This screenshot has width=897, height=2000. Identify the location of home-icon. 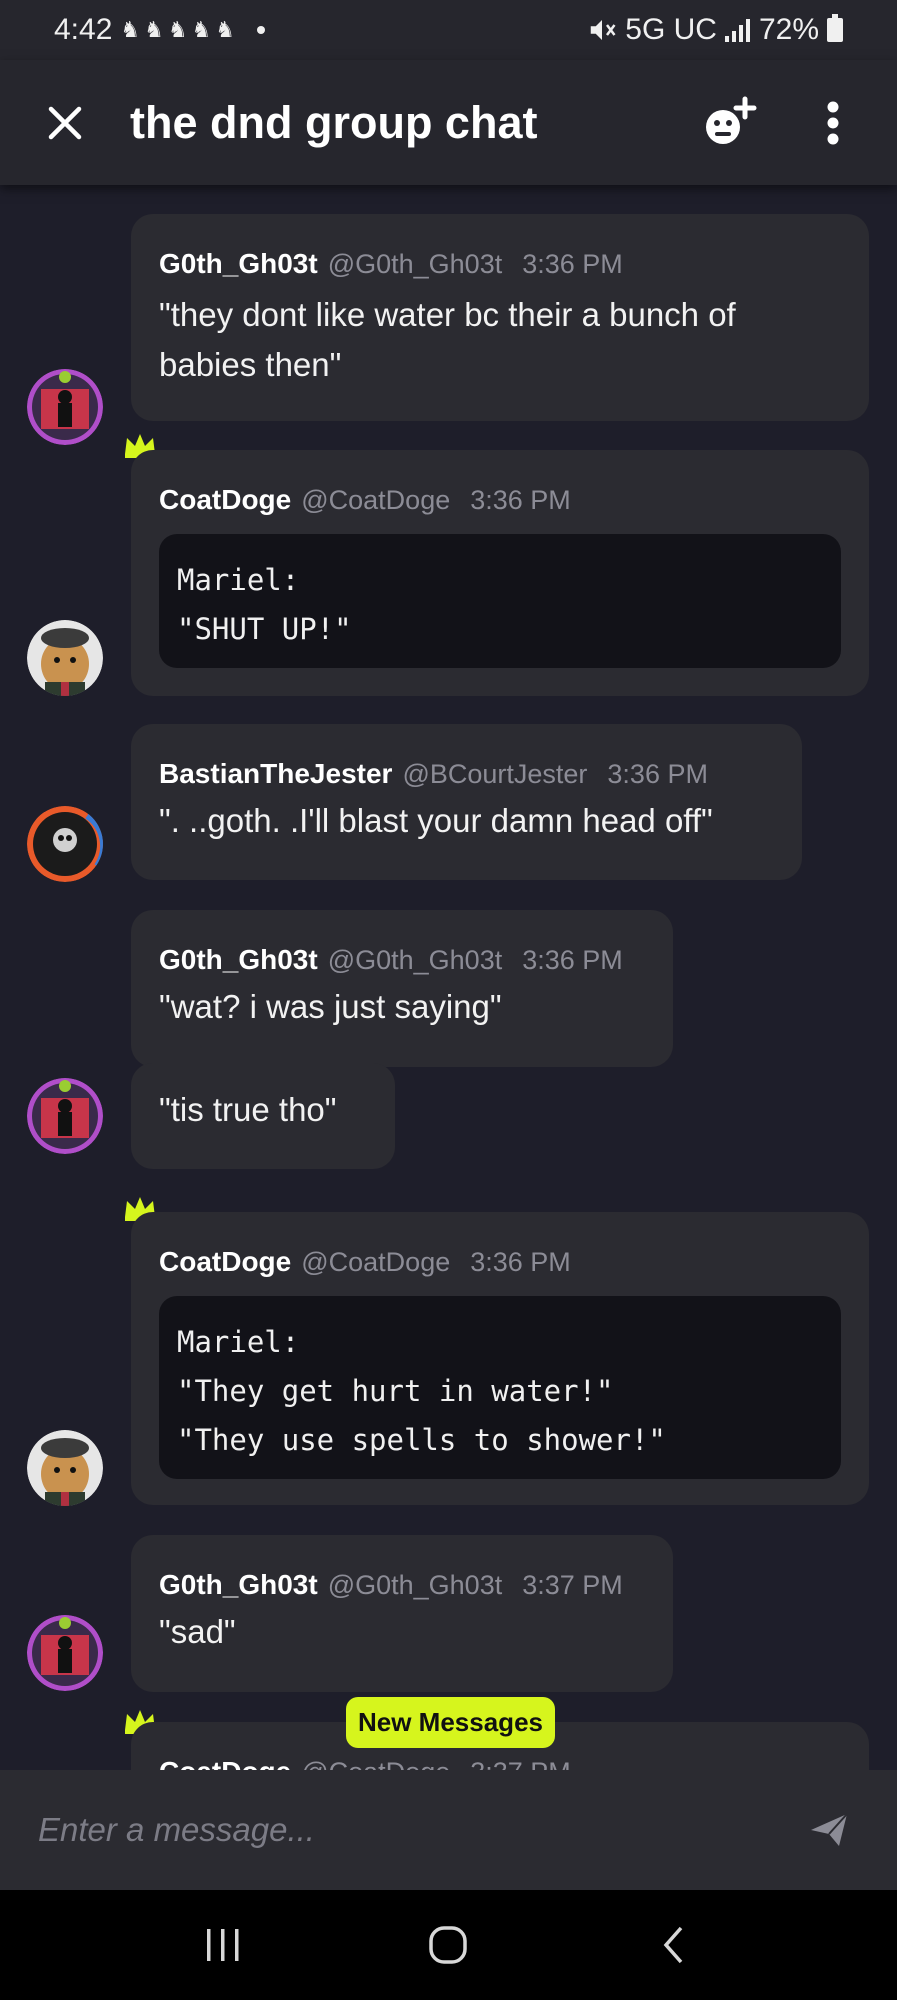
(448, 1945).